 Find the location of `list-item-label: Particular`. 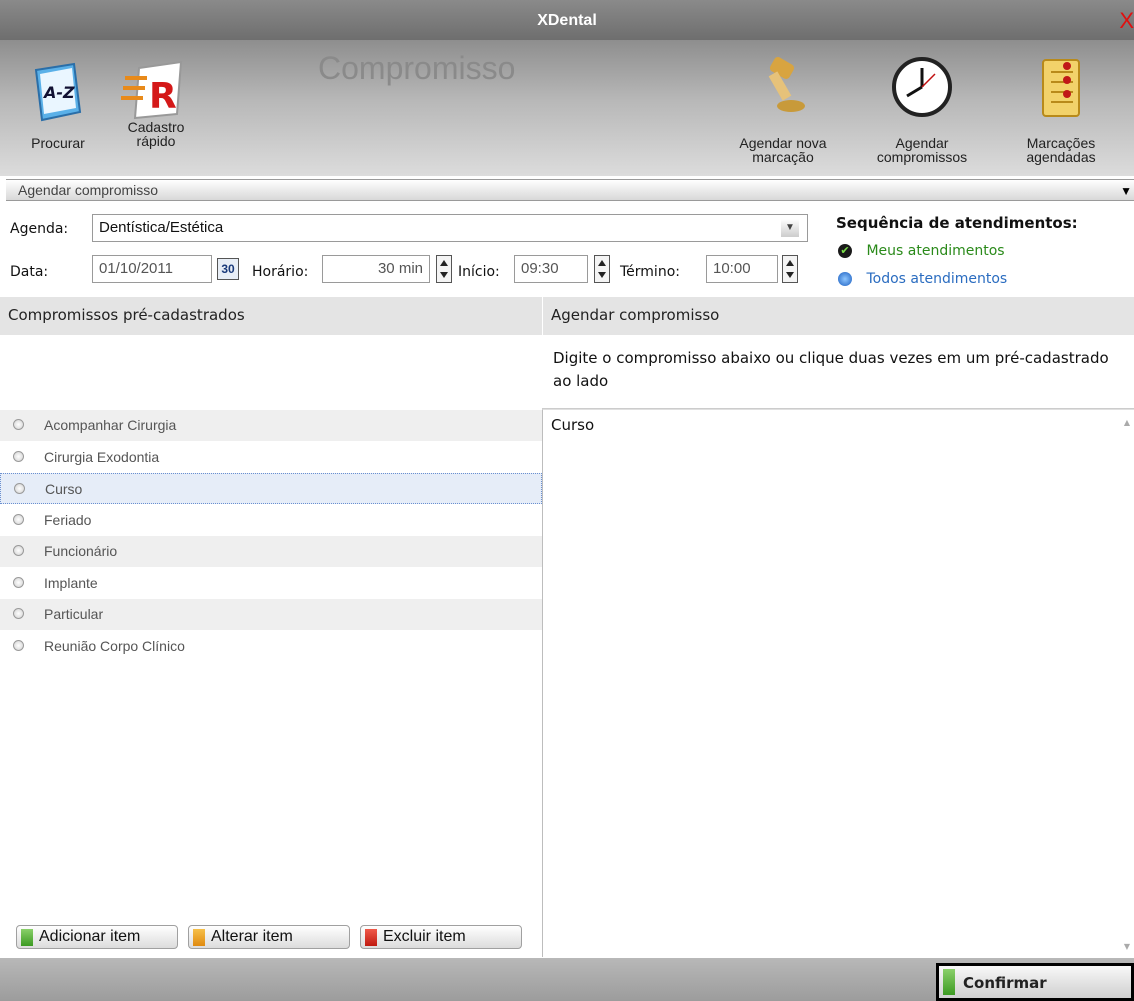

list-item-label: Particular is located at coordinates (74, 614).